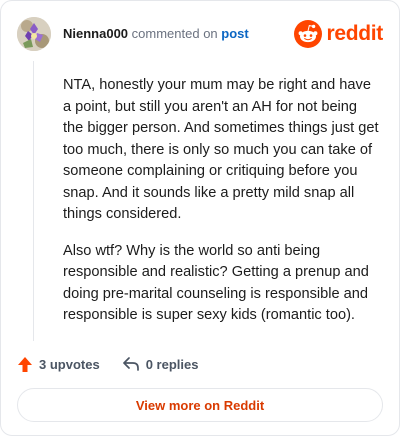  Describe the element at coordinates (107, 364) in the screenshot. I see `comment-actions: 3 upvotes 0 replies` at that location.